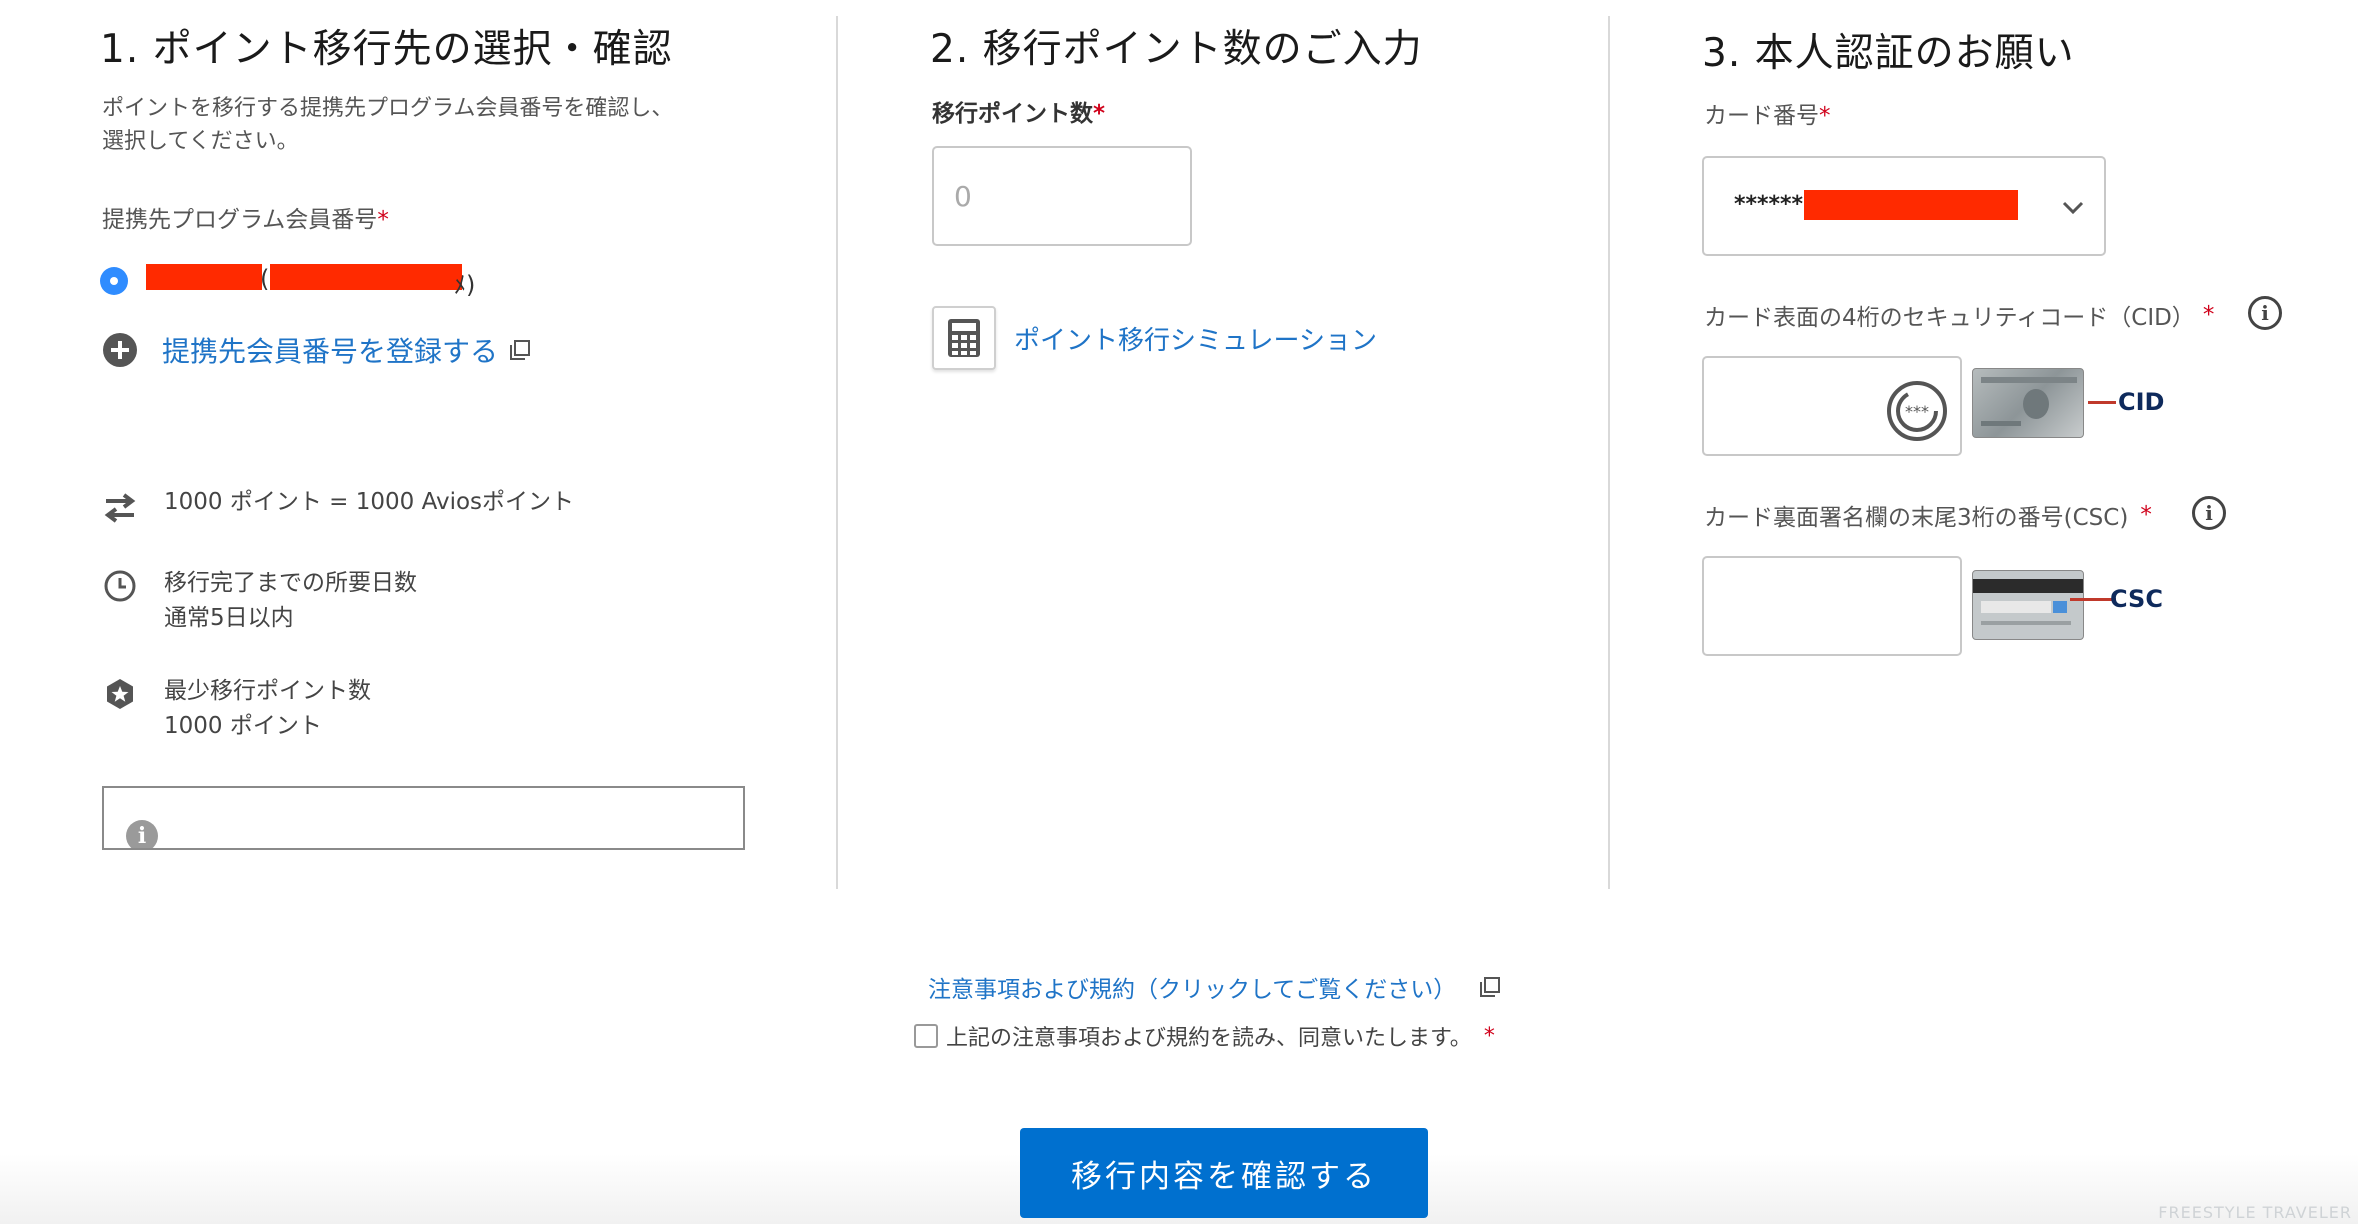  I want to click on simulation-link-text: ポイント移行シミュレーション, so click(1195, 338).